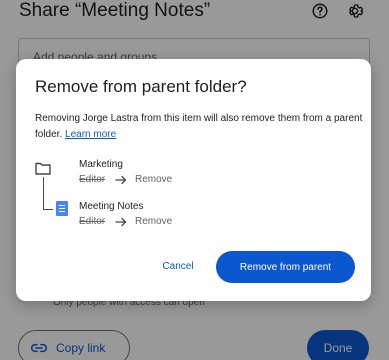 This screenshot has width=389, height=360. Describe the element at coordinates (62, 208) in the screenshot. I see `doc-icon` at that location.